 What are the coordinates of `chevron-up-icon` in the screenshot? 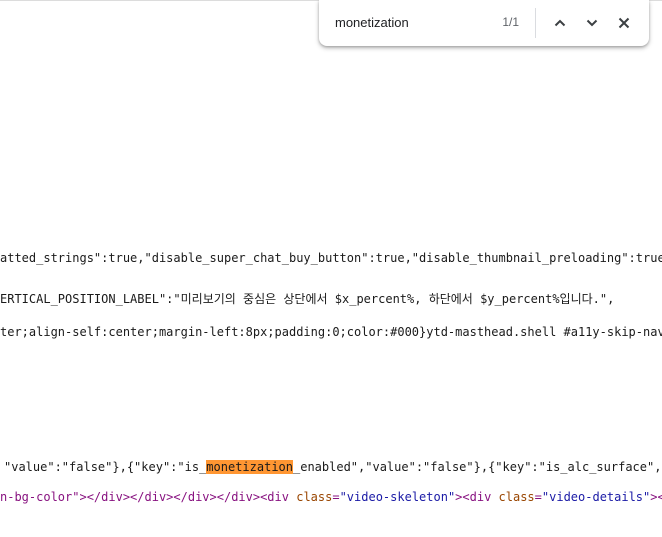 It's located at (560, 23).